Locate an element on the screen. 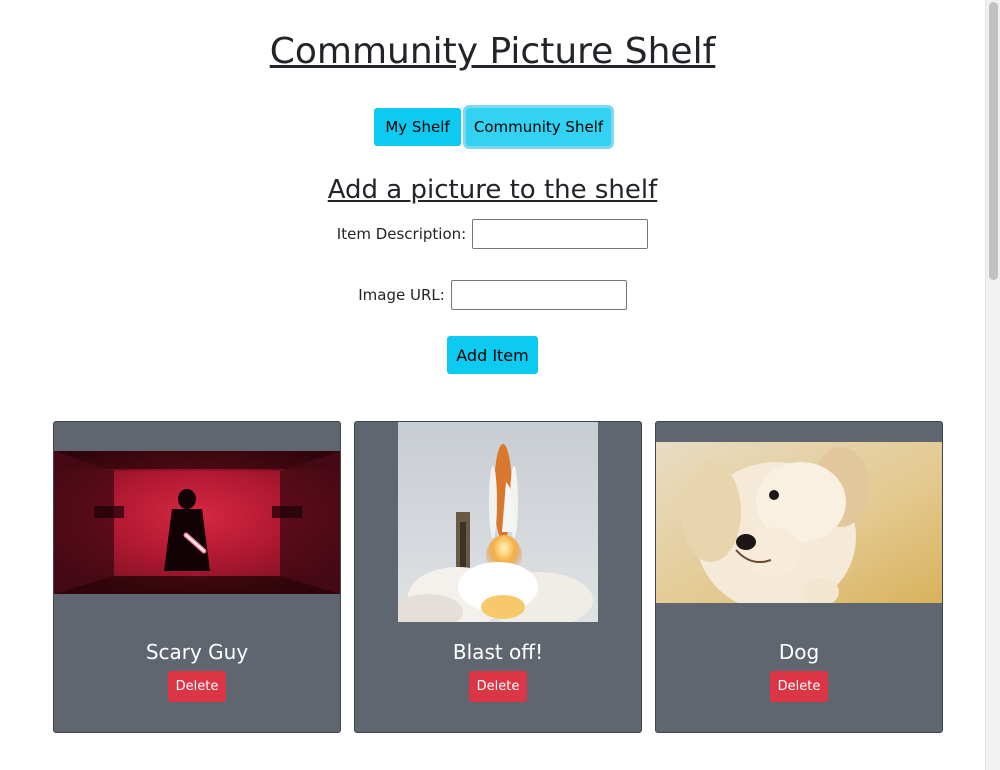 This screenshot has height=770, width=1000. dark-figure-red-corridor-photo is located at coordinates (197, 522).